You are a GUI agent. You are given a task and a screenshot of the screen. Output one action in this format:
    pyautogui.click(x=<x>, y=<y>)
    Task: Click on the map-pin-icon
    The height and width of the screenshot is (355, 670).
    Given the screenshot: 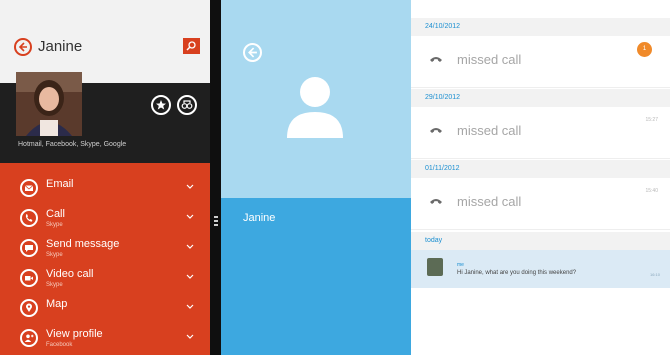 What is the action you would take?
    pyautogui.click(x=29, y=308)
    